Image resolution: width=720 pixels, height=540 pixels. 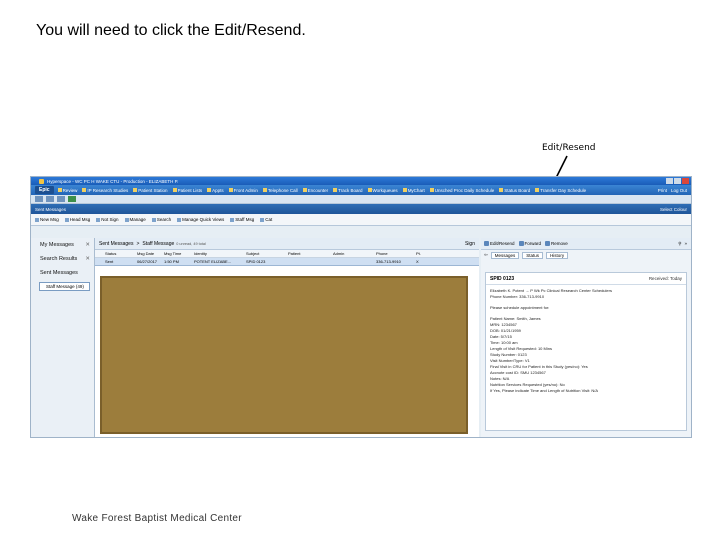 I want to click on column-header: Msg Time, so click(x=179, y=253).